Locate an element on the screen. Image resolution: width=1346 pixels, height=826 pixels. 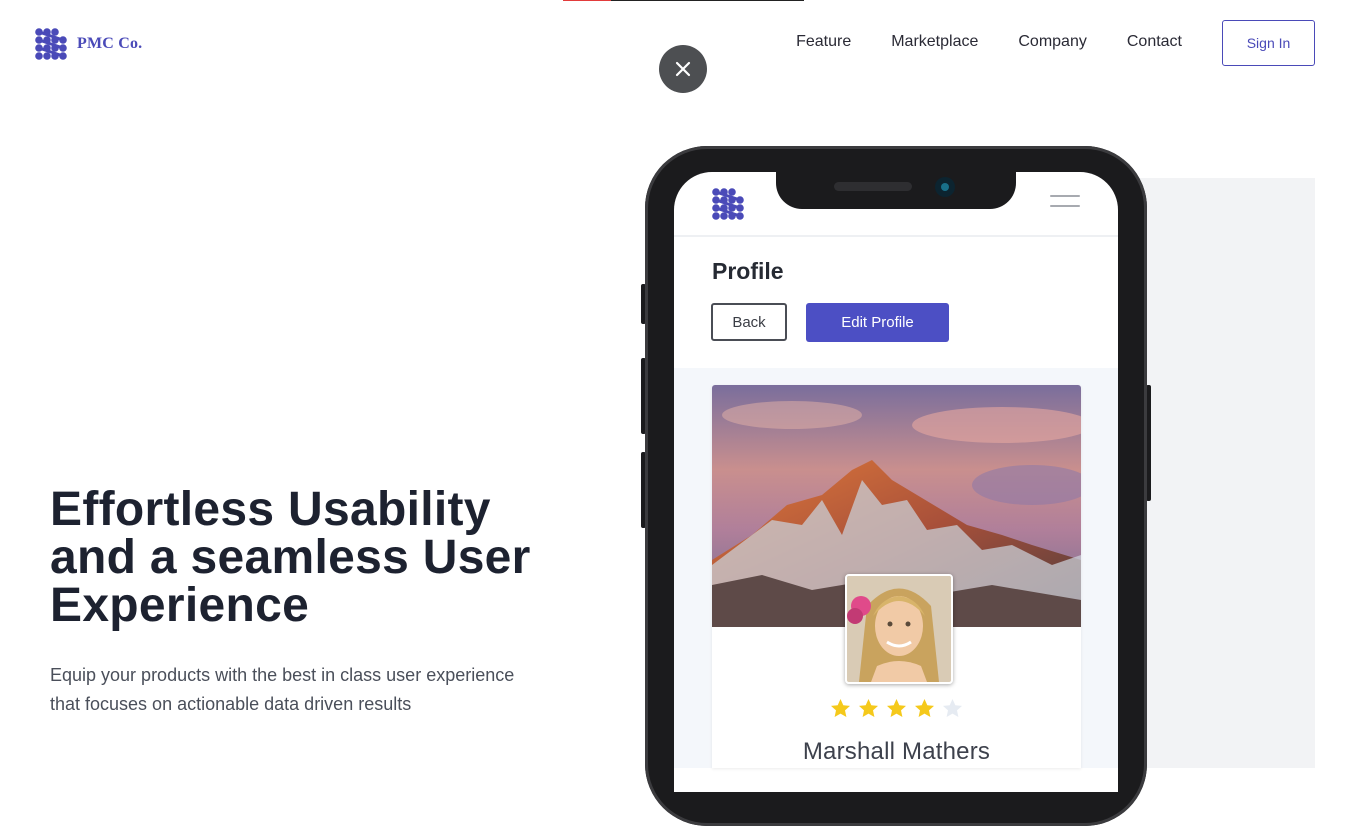
brand-name: PMC Co. is located at coordinates (110, 43).